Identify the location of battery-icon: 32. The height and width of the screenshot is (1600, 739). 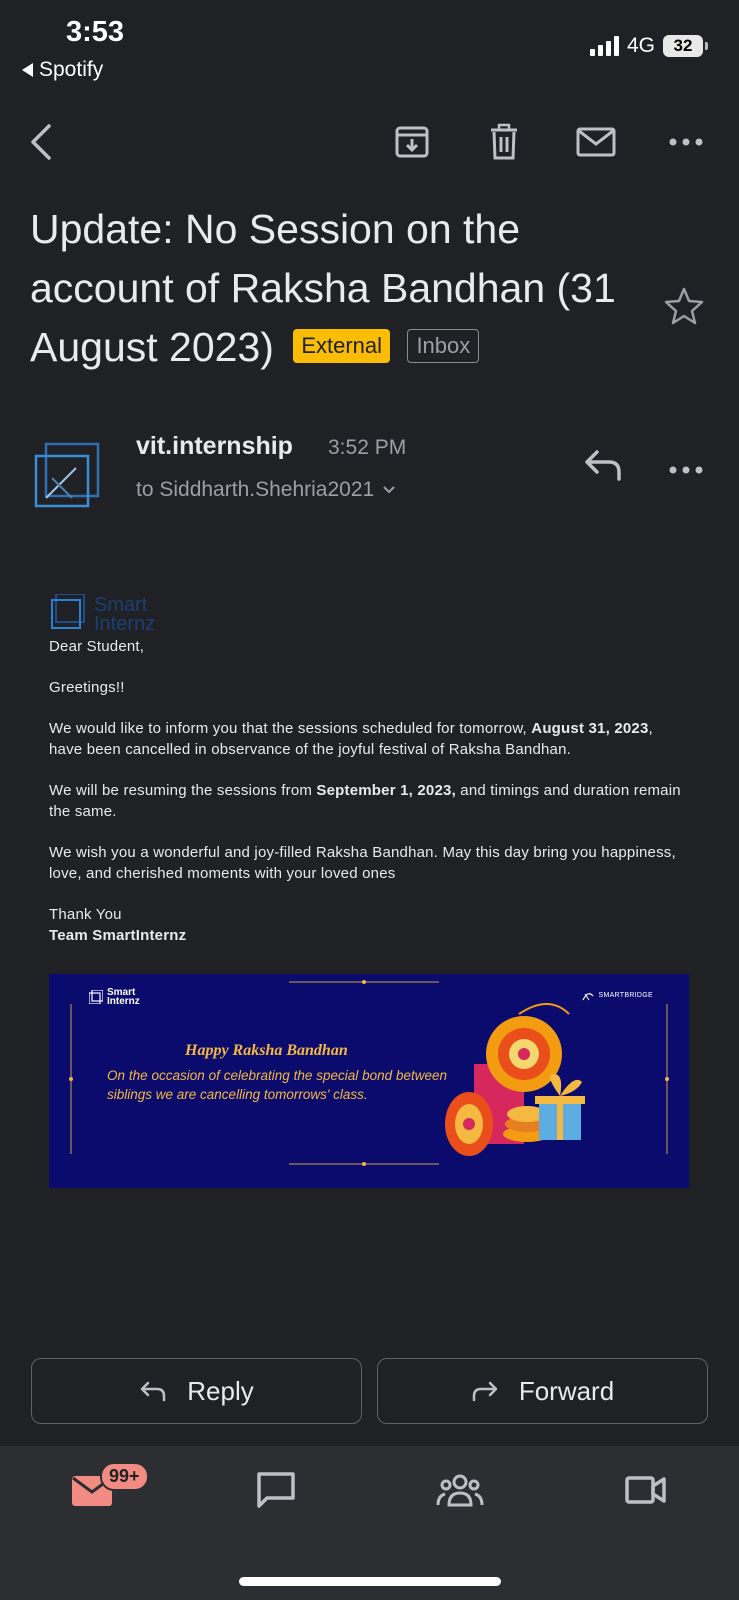
(685, 46).